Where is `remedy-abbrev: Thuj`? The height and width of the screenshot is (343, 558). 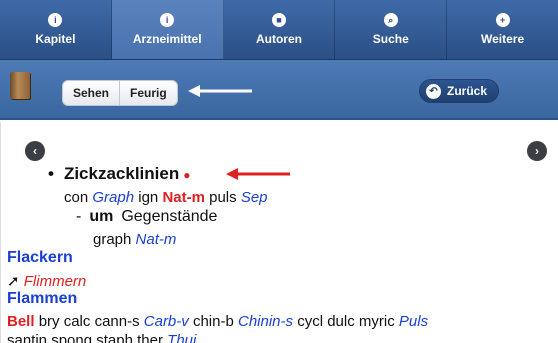 remedy-abbrev: Thuj is located at coordinates (181, 337).